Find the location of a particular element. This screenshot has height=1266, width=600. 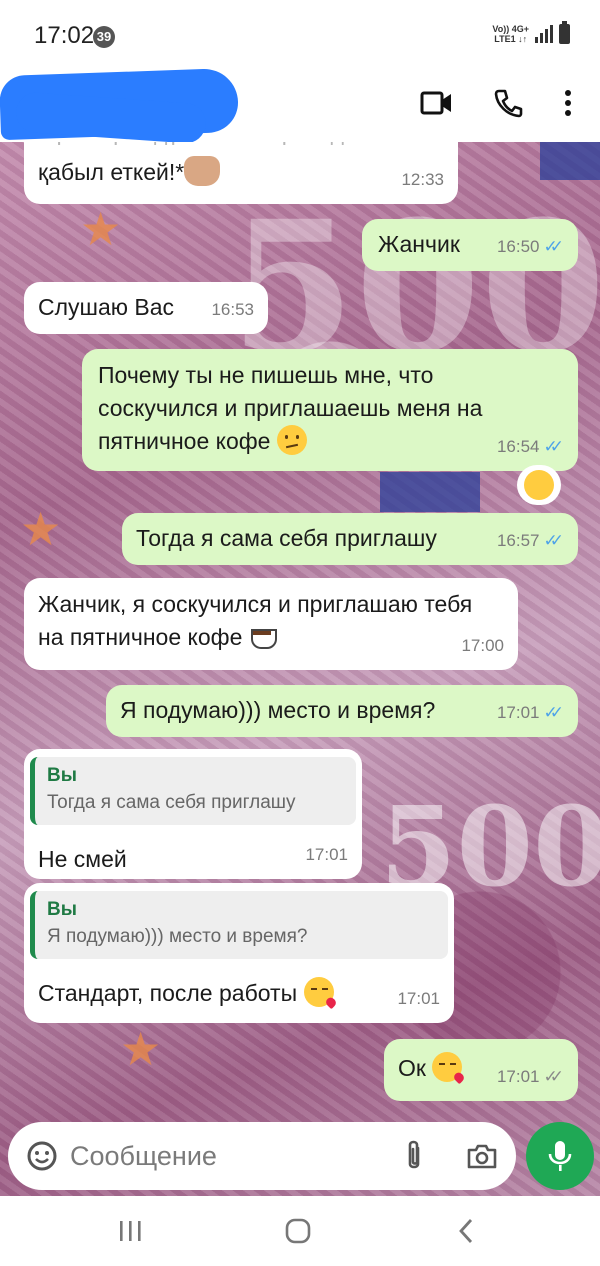

message-text-line: қабыл еткей!* is located at coordinates (129, 172).